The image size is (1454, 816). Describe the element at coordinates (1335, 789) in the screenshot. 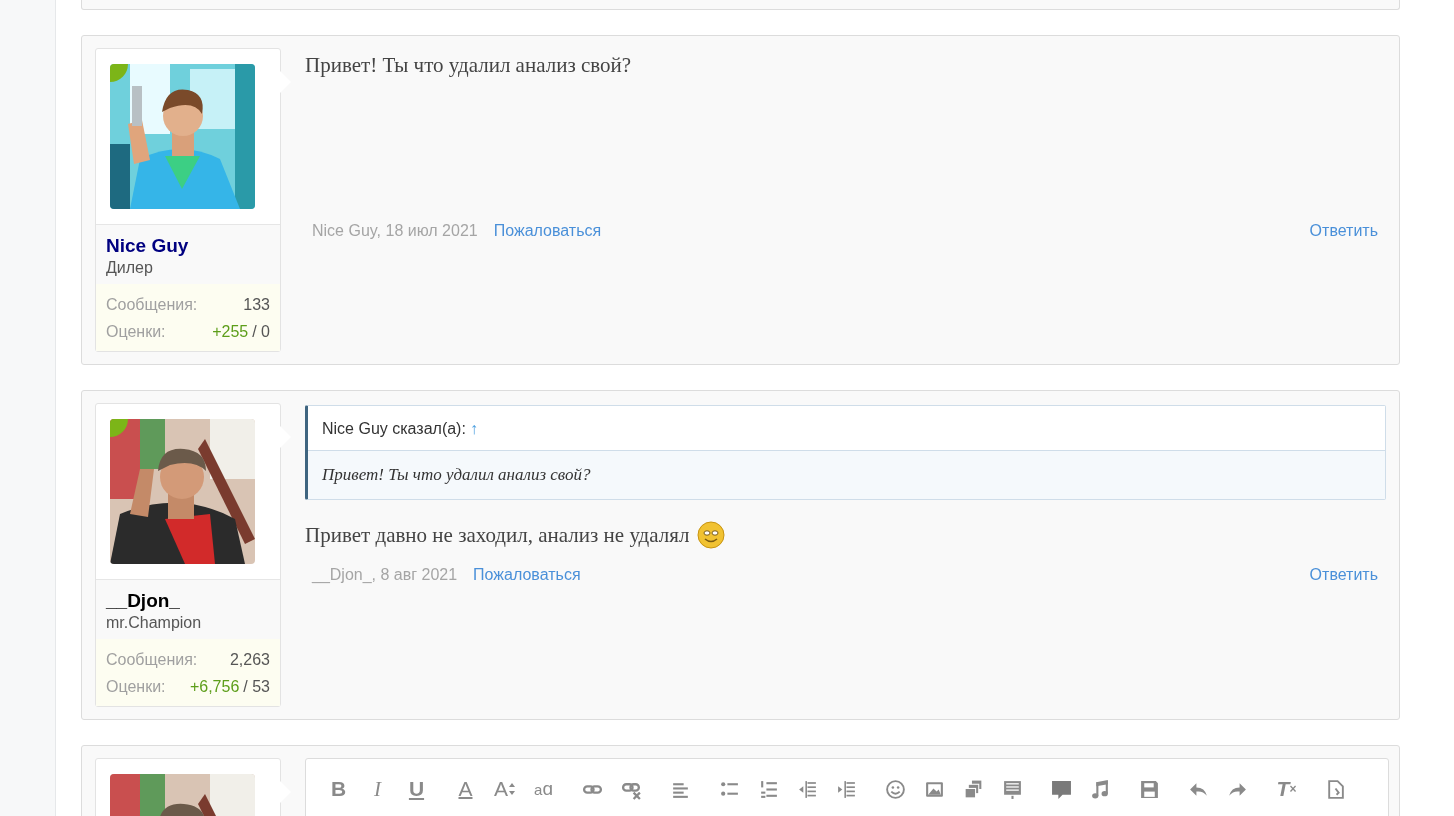

I see `document-wrench-icon` at that location.